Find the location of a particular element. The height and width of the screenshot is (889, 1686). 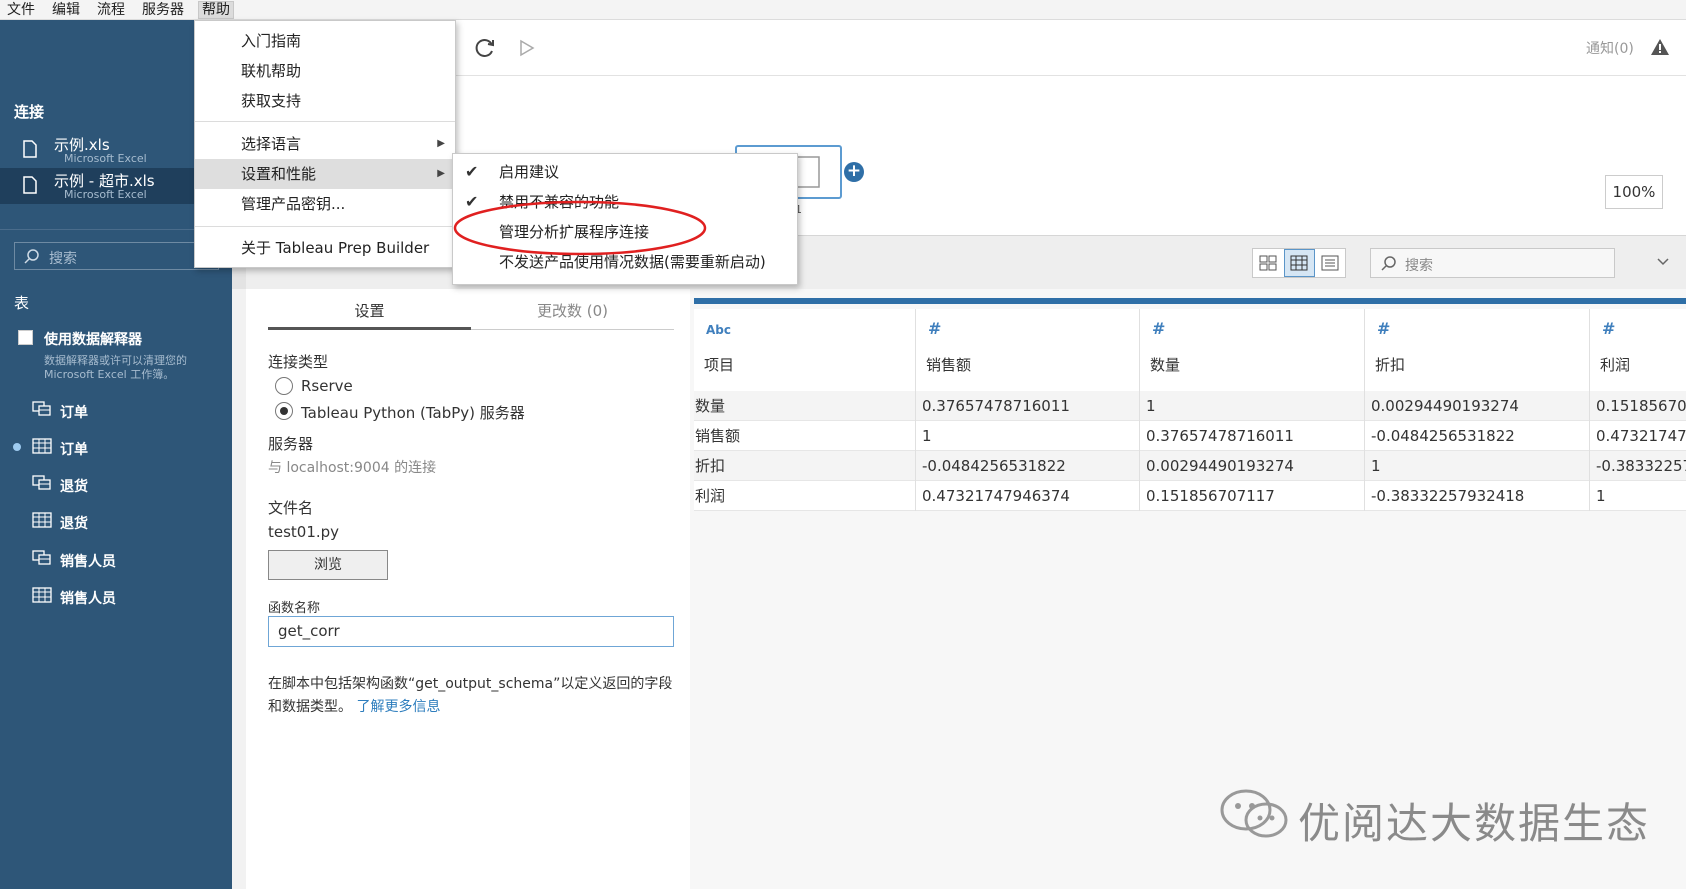

table-cell: 折扣 is located at coordinates (805, 466).